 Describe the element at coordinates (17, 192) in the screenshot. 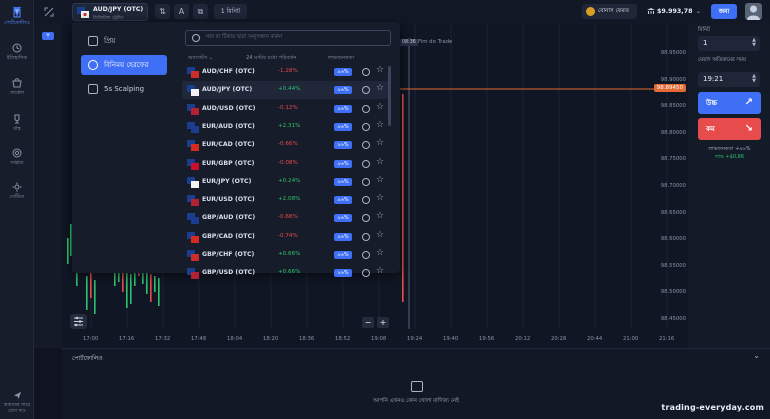

I see `sidebar-item-5: সেটিংস` at that location.